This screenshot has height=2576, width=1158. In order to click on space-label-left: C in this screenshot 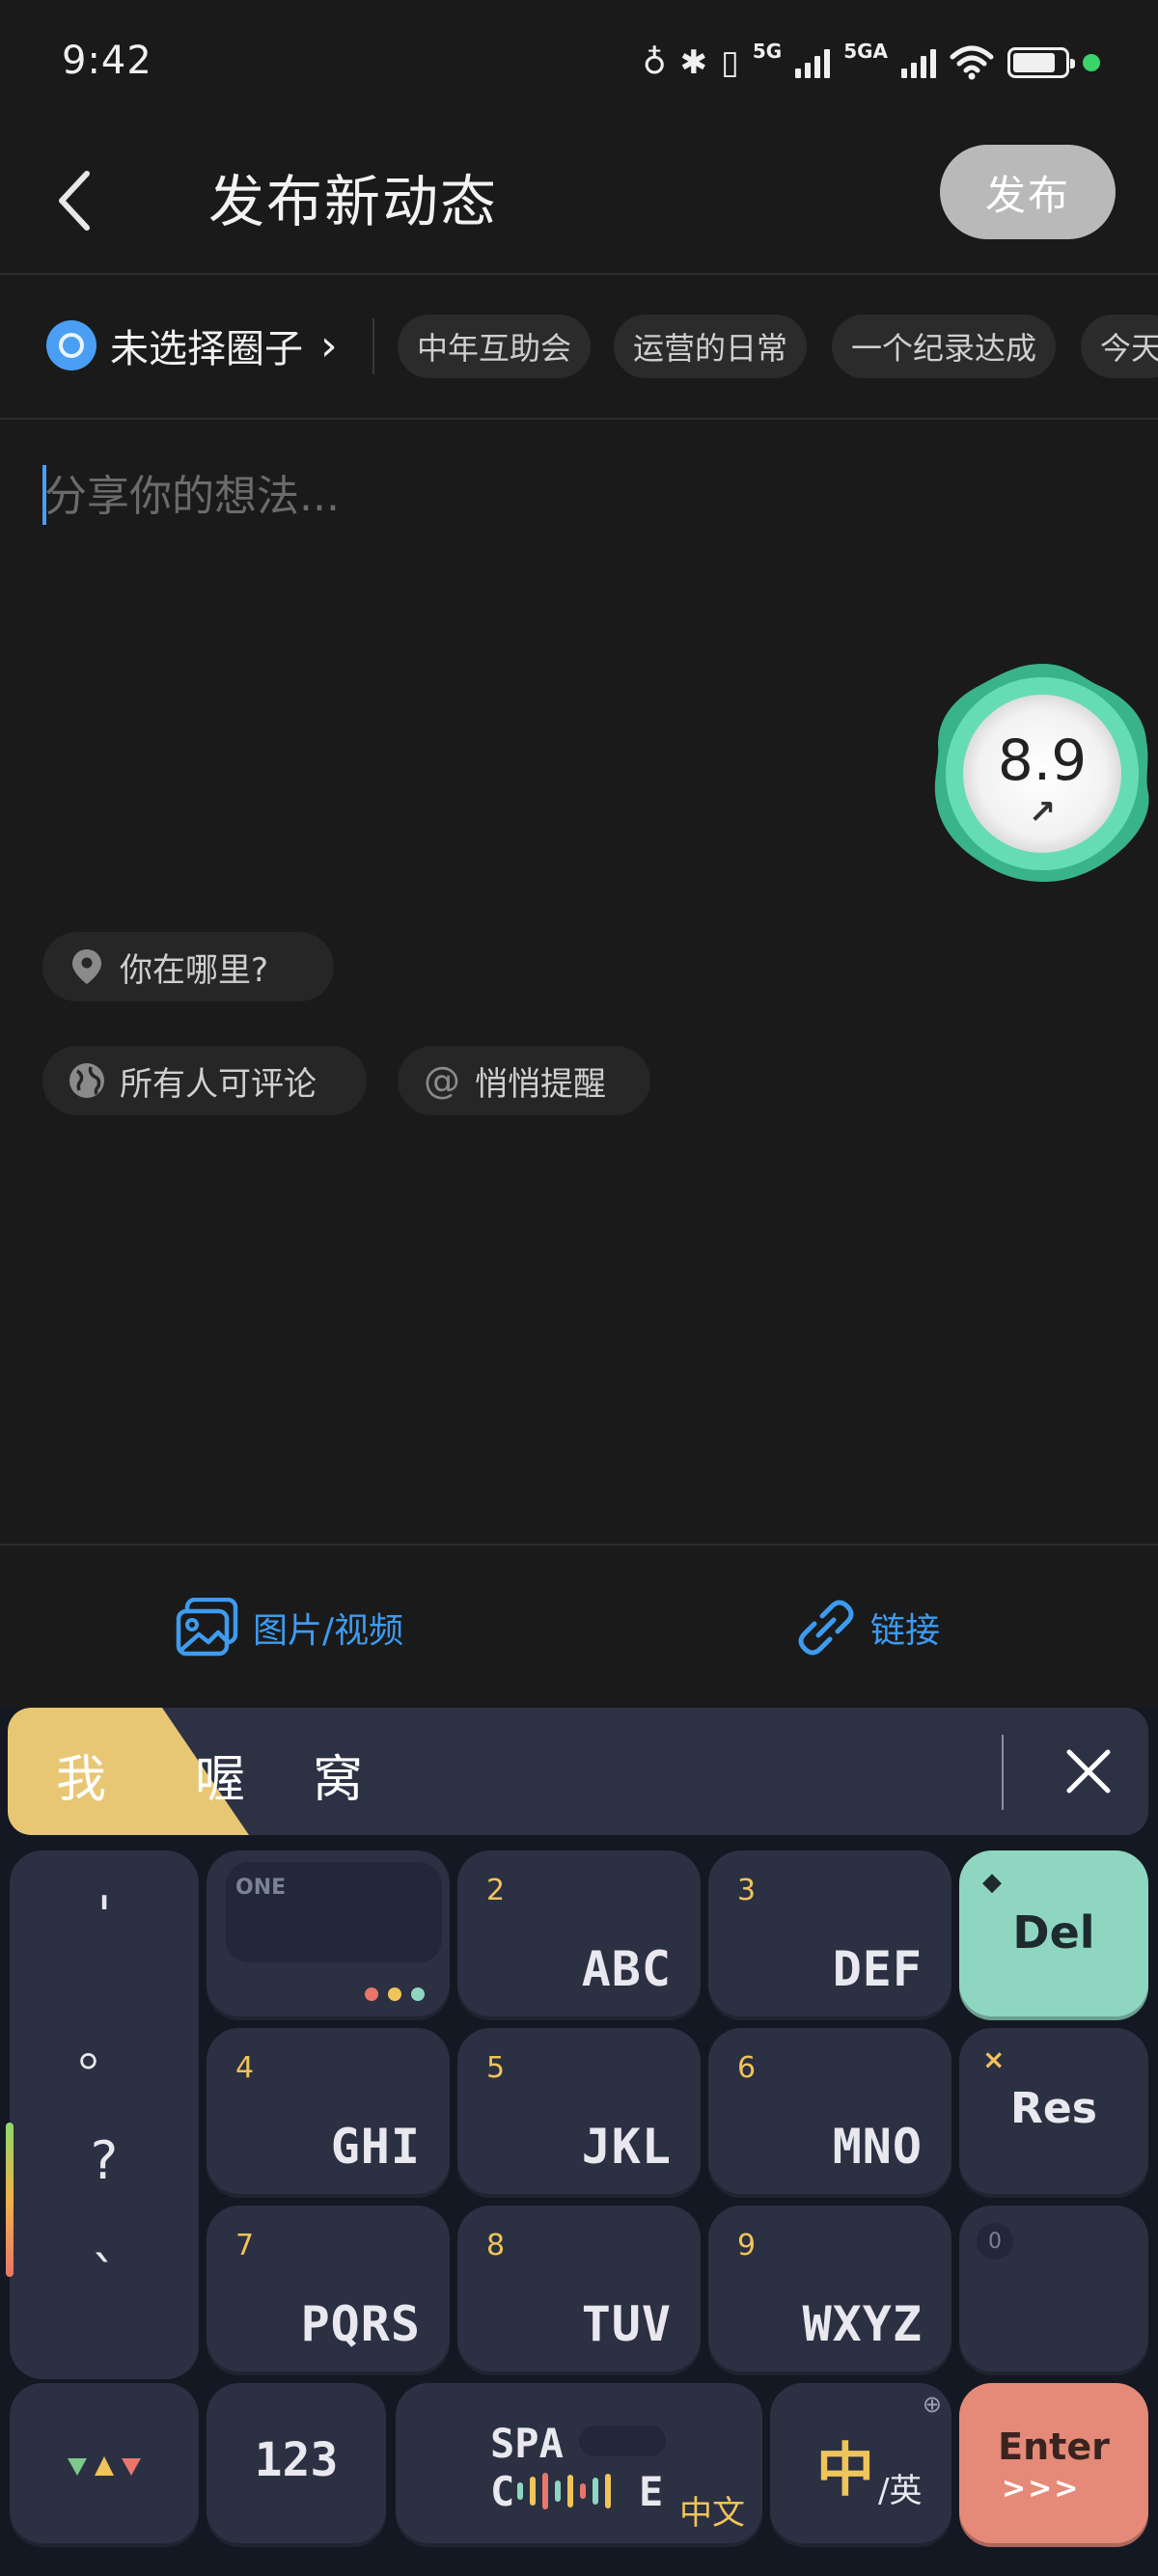, I will do `click(502, 2491)`.